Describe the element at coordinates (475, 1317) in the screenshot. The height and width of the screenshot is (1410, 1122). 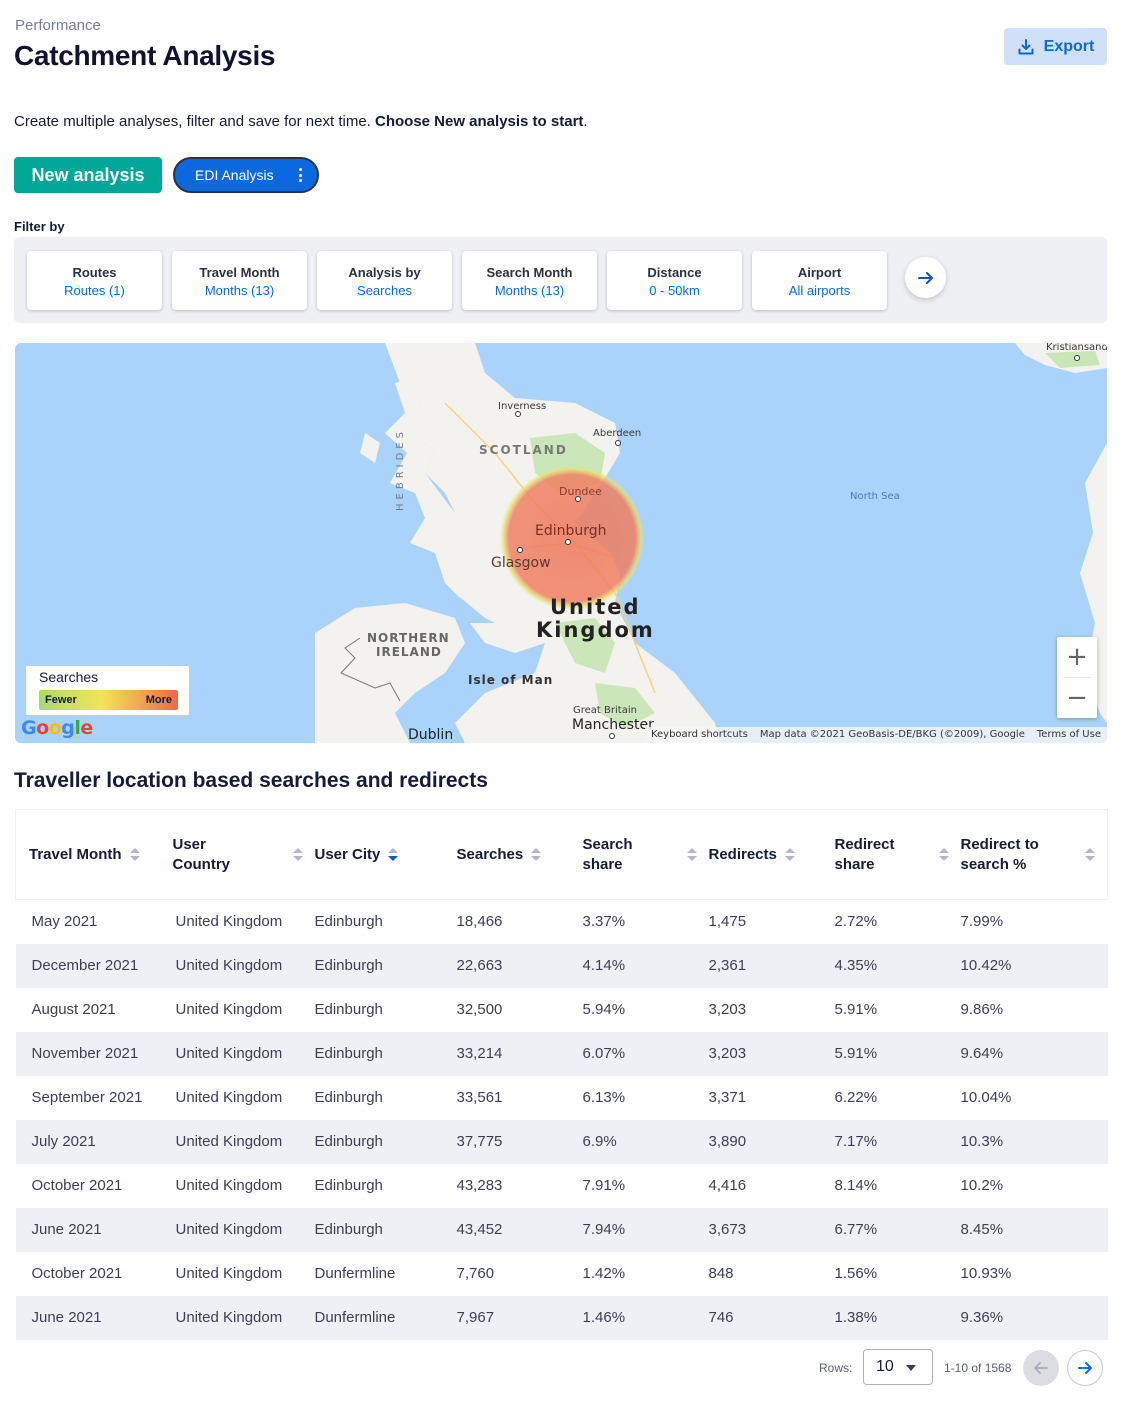
I see `cell-searches: 7,967` at that location.